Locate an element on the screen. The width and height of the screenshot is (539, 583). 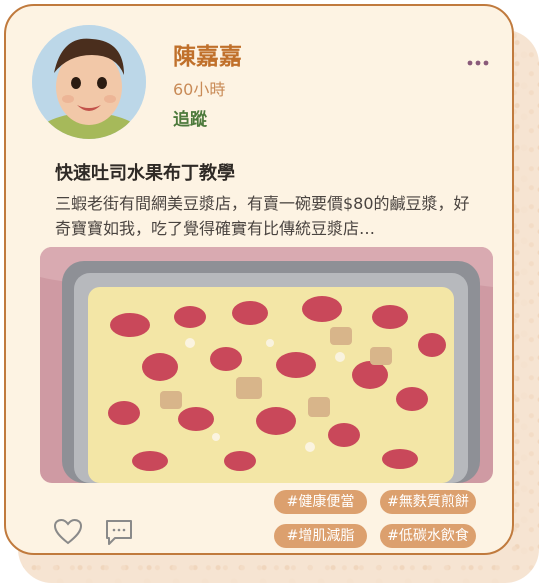
tag-healthy-bento: #健康便當 is located at coordinates (320, 502).